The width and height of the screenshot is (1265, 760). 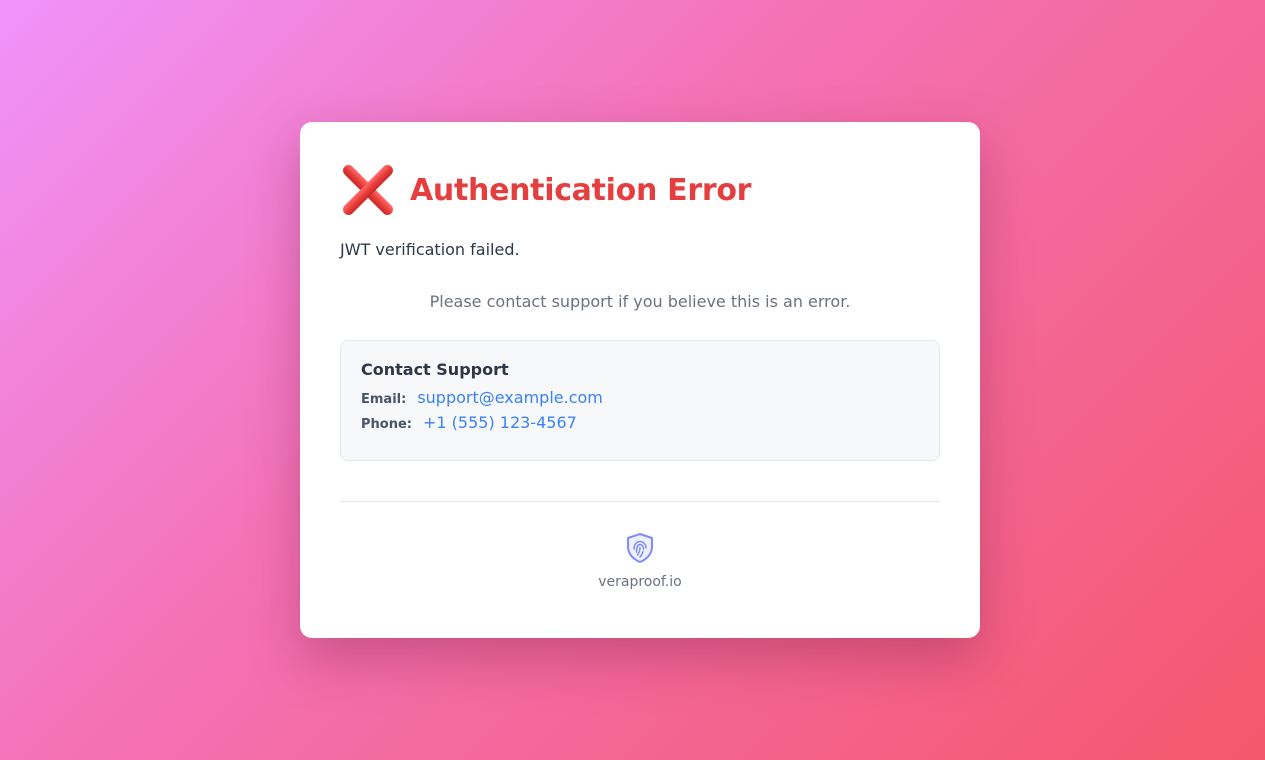 What do you see at coordinates (640, 548) in the screenshot?
I see `shield-fingerprint-icon` at bounding box center [640, 548].